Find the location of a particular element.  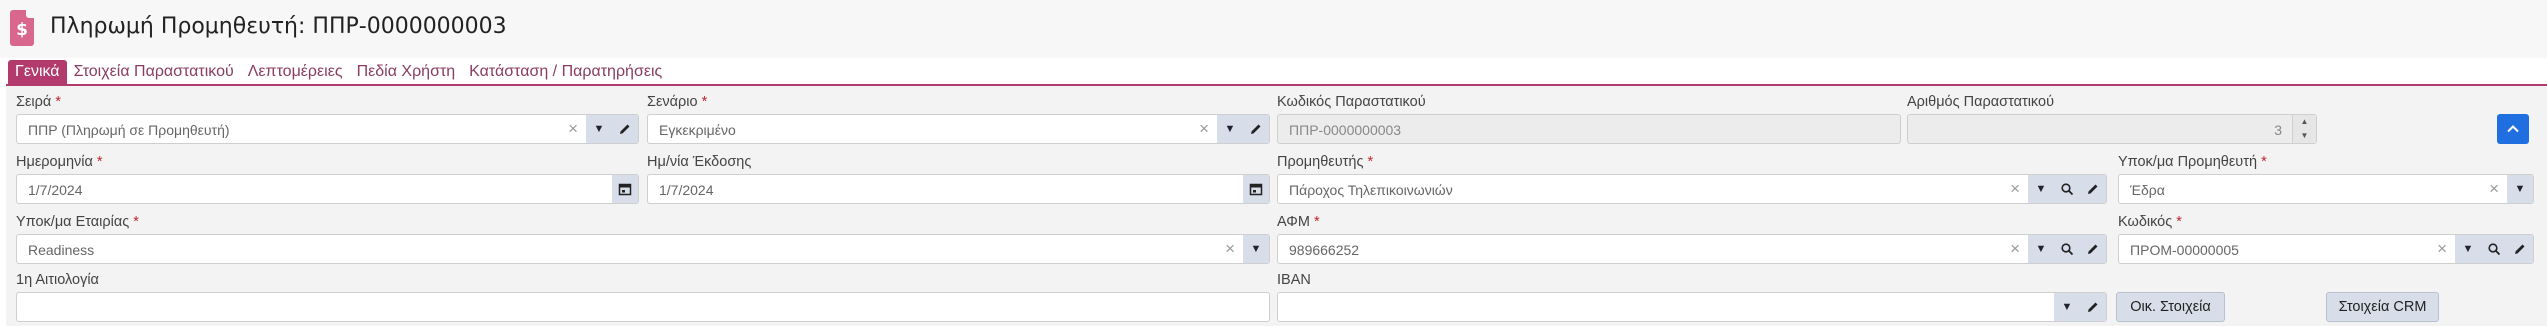

crm-info-button: Στοιχεία CRM is located at coordinates (2382, 307).